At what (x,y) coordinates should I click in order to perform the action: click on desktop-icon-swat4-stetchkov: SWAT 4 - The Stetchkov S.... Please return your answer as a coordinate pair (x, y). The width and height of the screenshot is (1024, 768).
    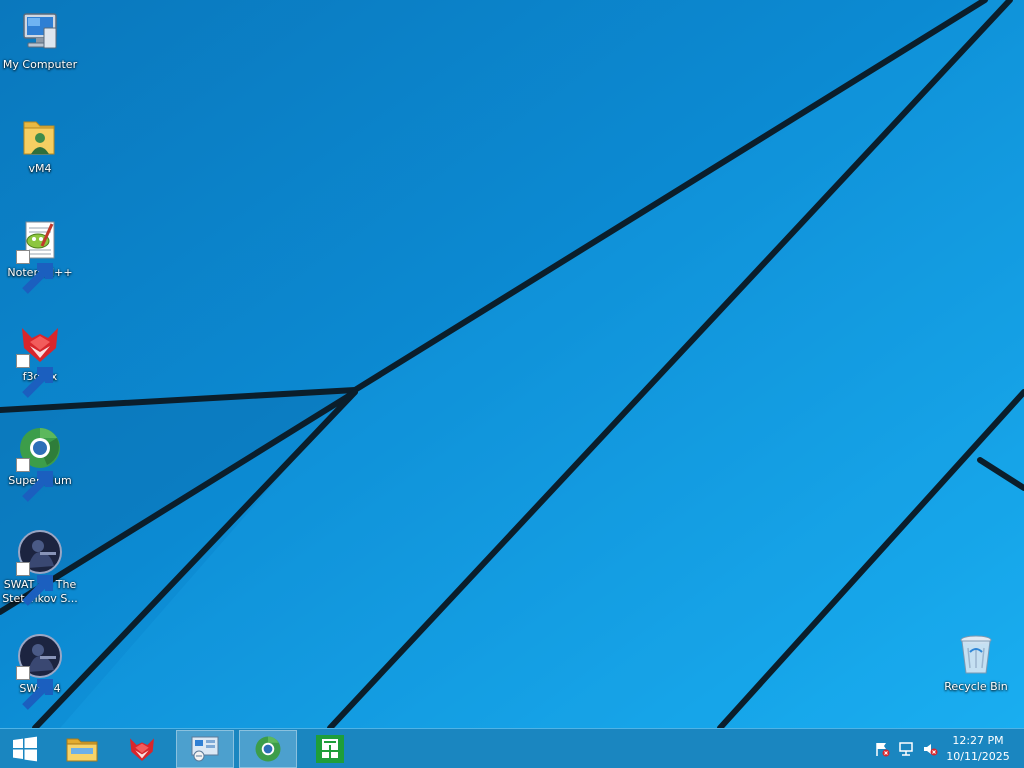
    Looking at the image, I should click on (40, 567).